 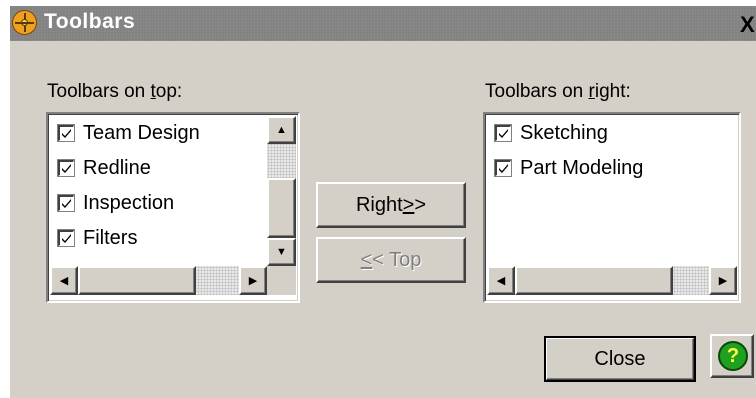 I want to click on list-item-label: Filters, so click(x=110, y=237).